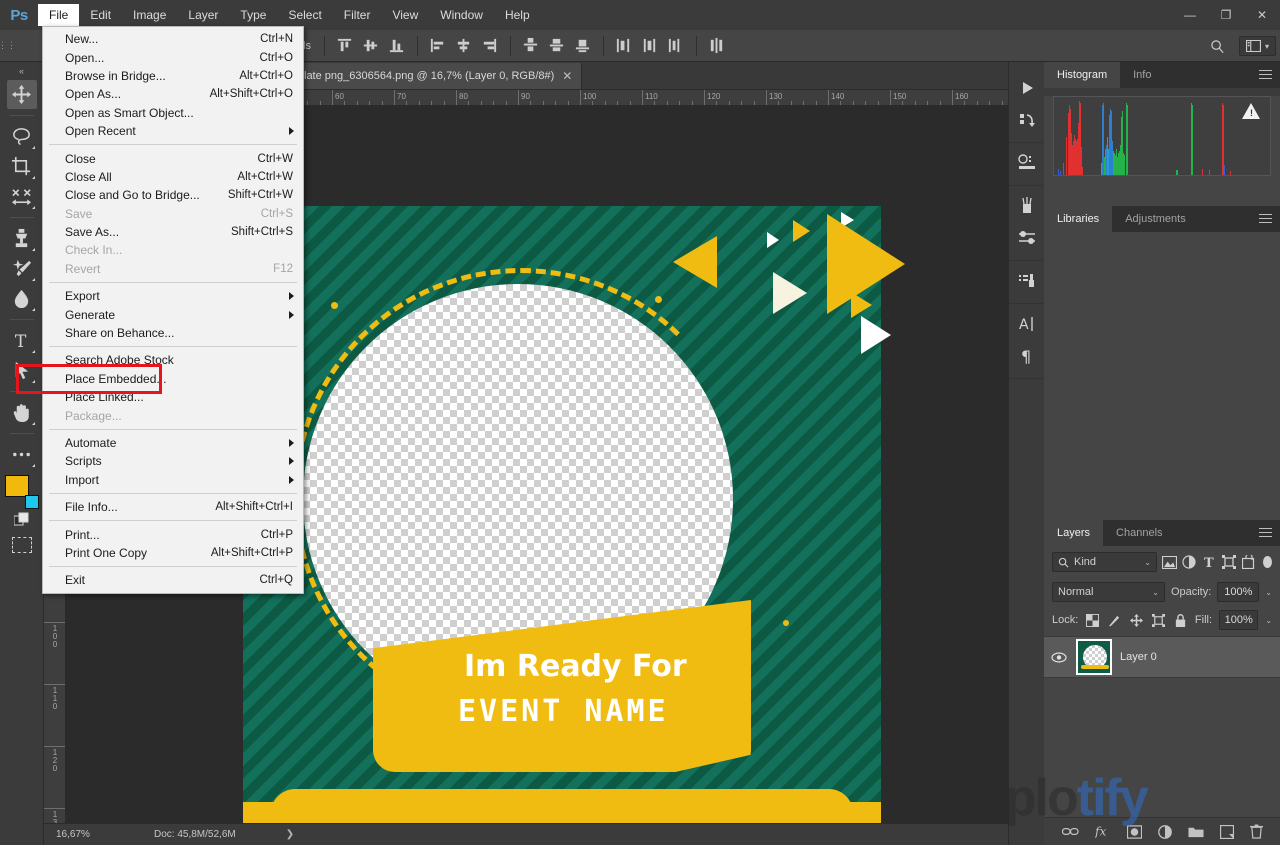 This screenshot has width=1280, height=845. I want to click on align-right-edges-icon, so click(490, 46).